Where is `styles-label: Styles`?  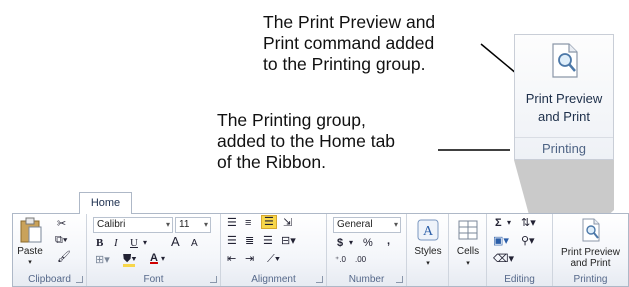 styles-label: Styles is located at coordinates (428, 251).